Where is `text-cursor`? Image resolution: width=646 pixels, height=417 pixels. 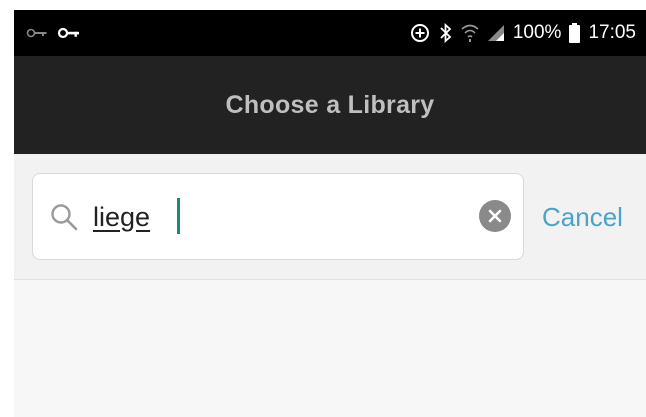 text-cursor is located at coordinates (178, 216).